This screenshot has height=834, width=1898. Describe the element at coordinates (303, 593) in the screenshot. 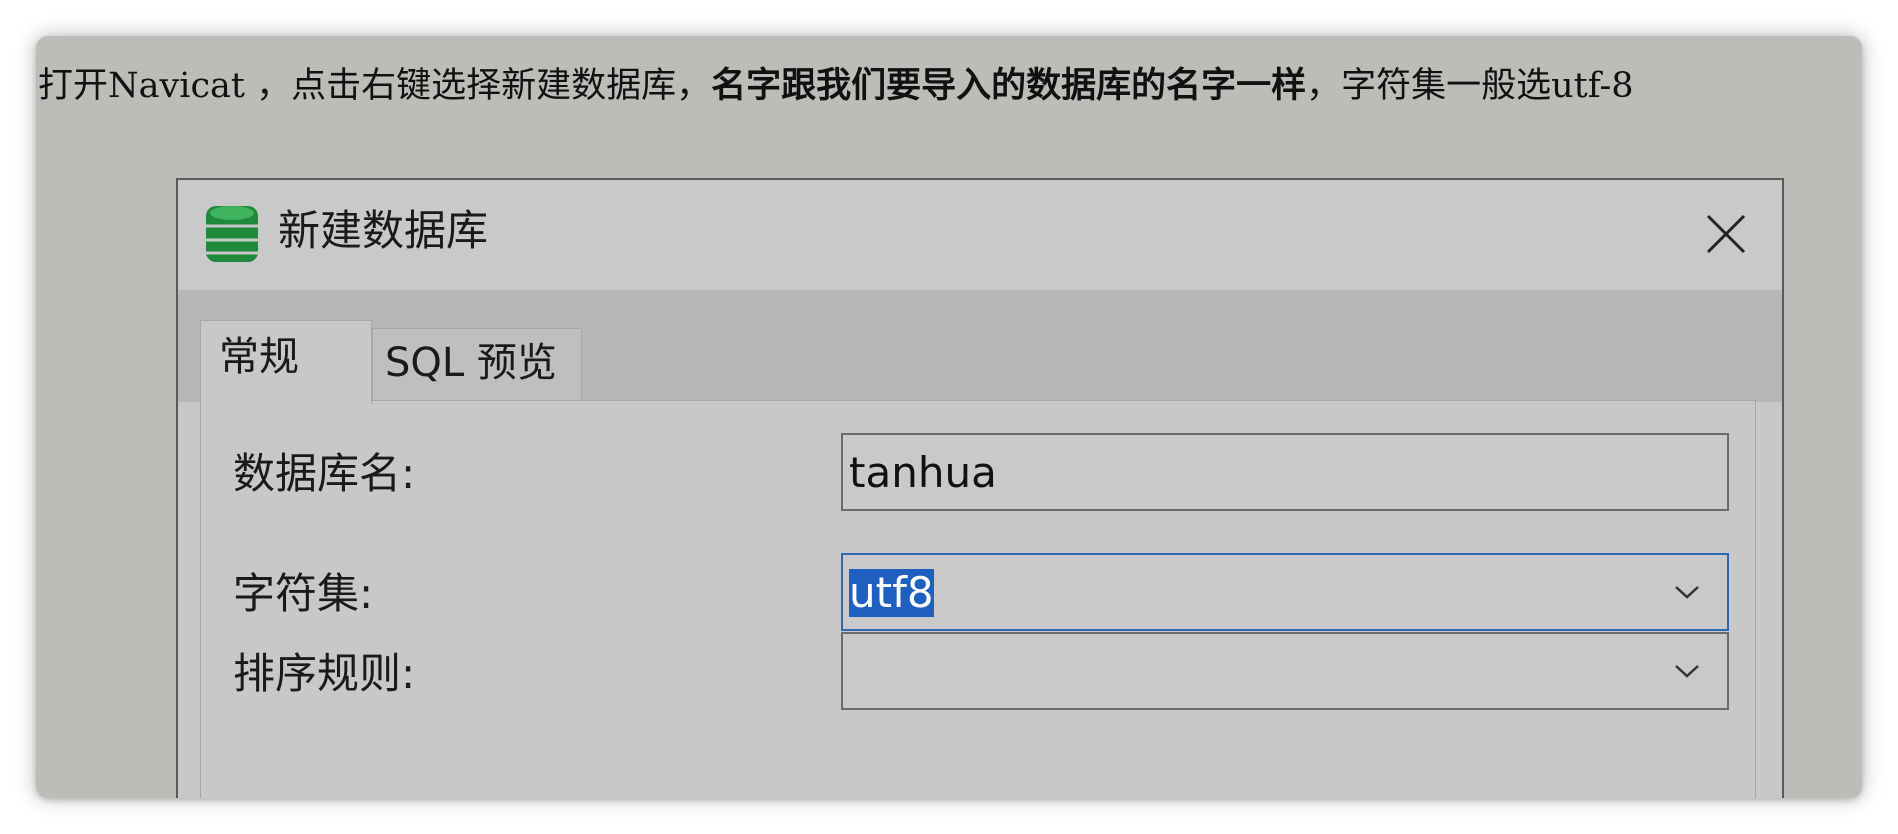

I see `charset-label: 字符集:` at that location.